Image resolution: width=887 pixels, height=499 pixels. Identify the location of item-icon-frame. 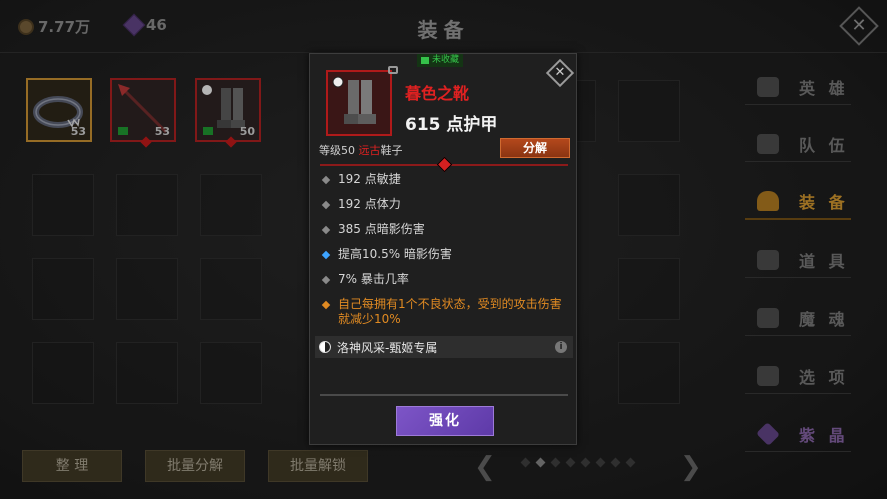
(359, 103).